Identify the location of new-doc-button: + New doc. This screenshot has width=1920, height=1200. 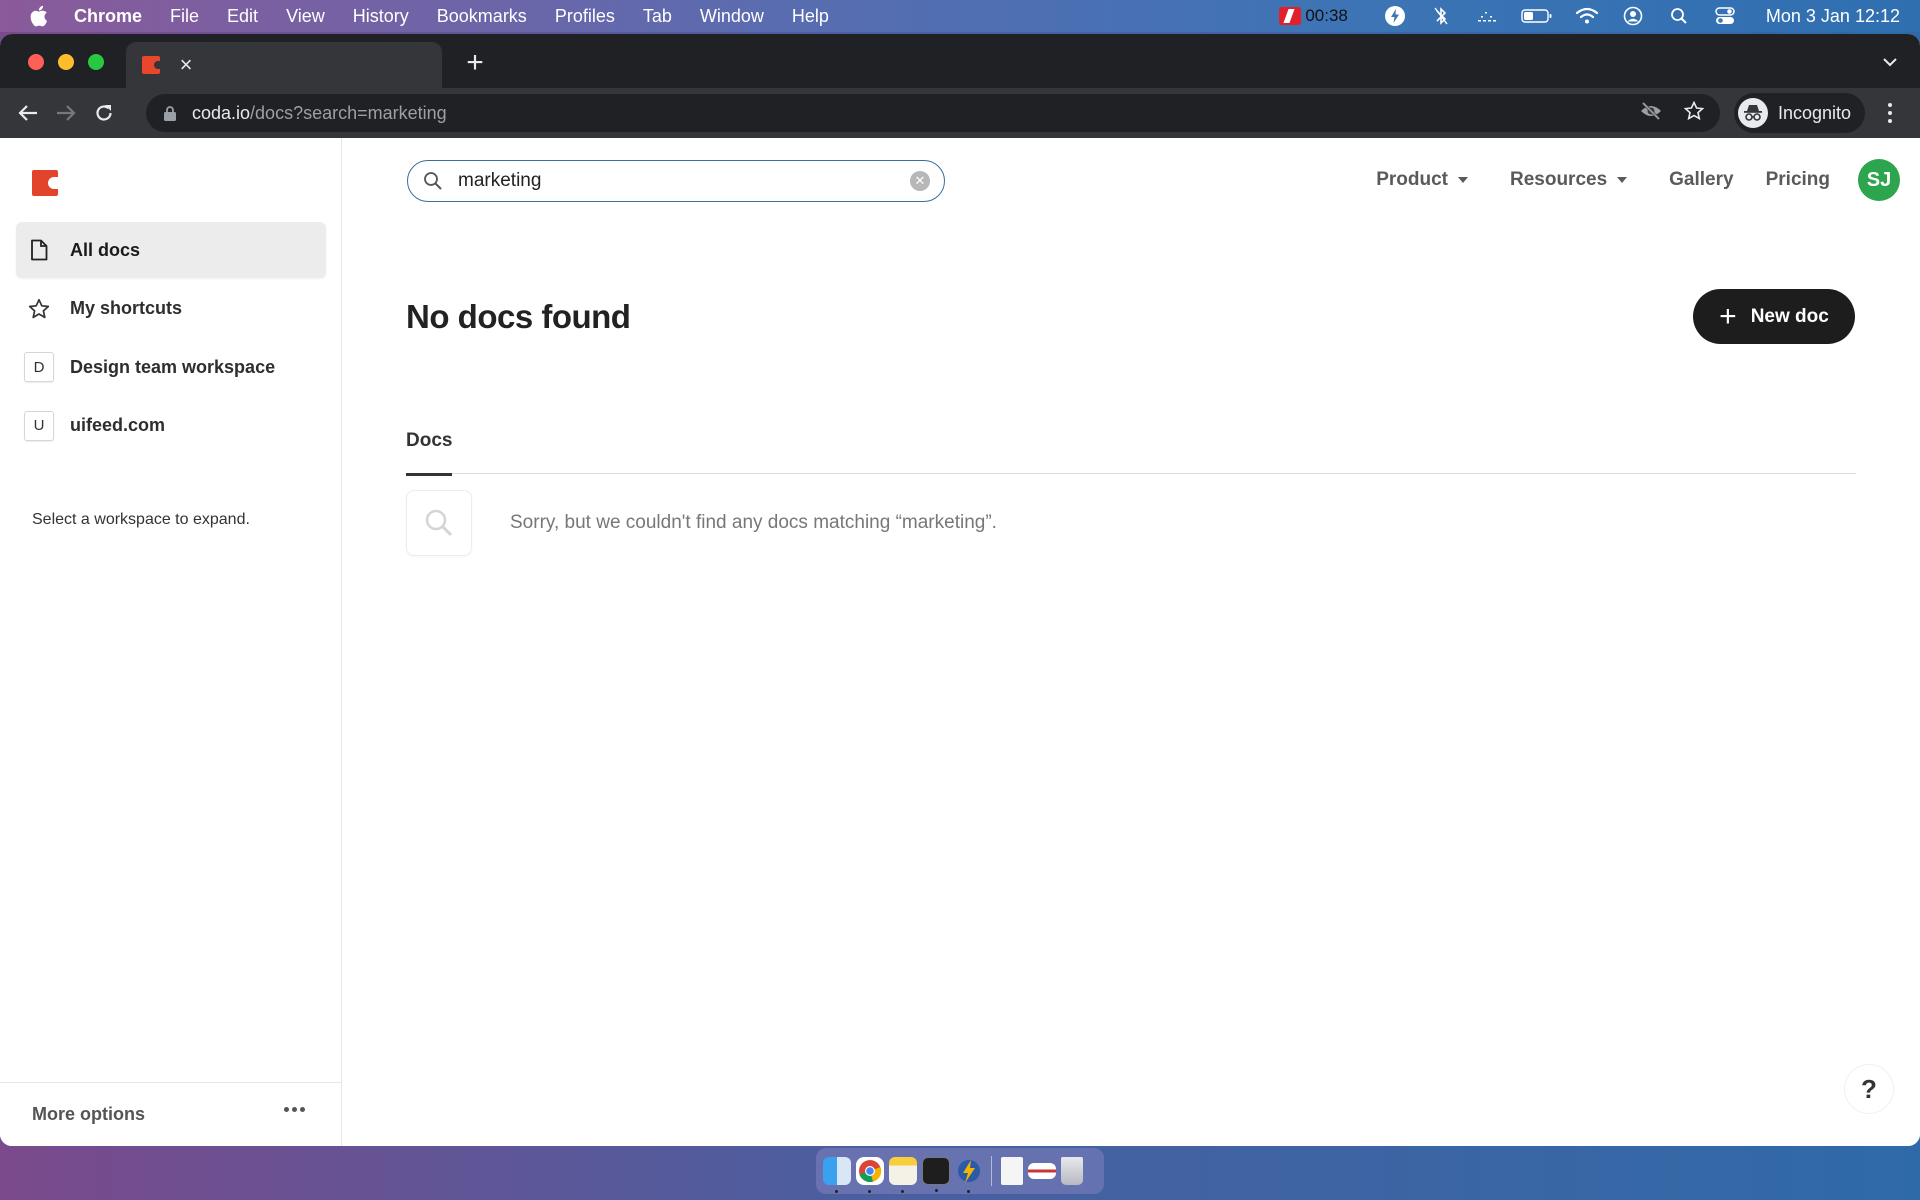
(1774, 316).